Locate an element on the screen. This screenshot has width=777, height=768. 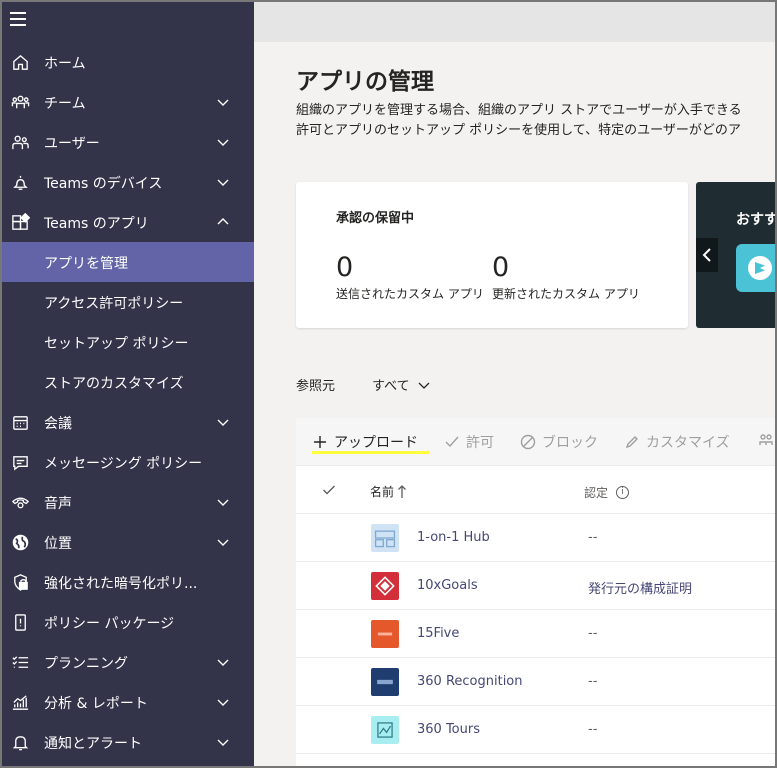
more-actions-button is located at coordinates (766, 440).